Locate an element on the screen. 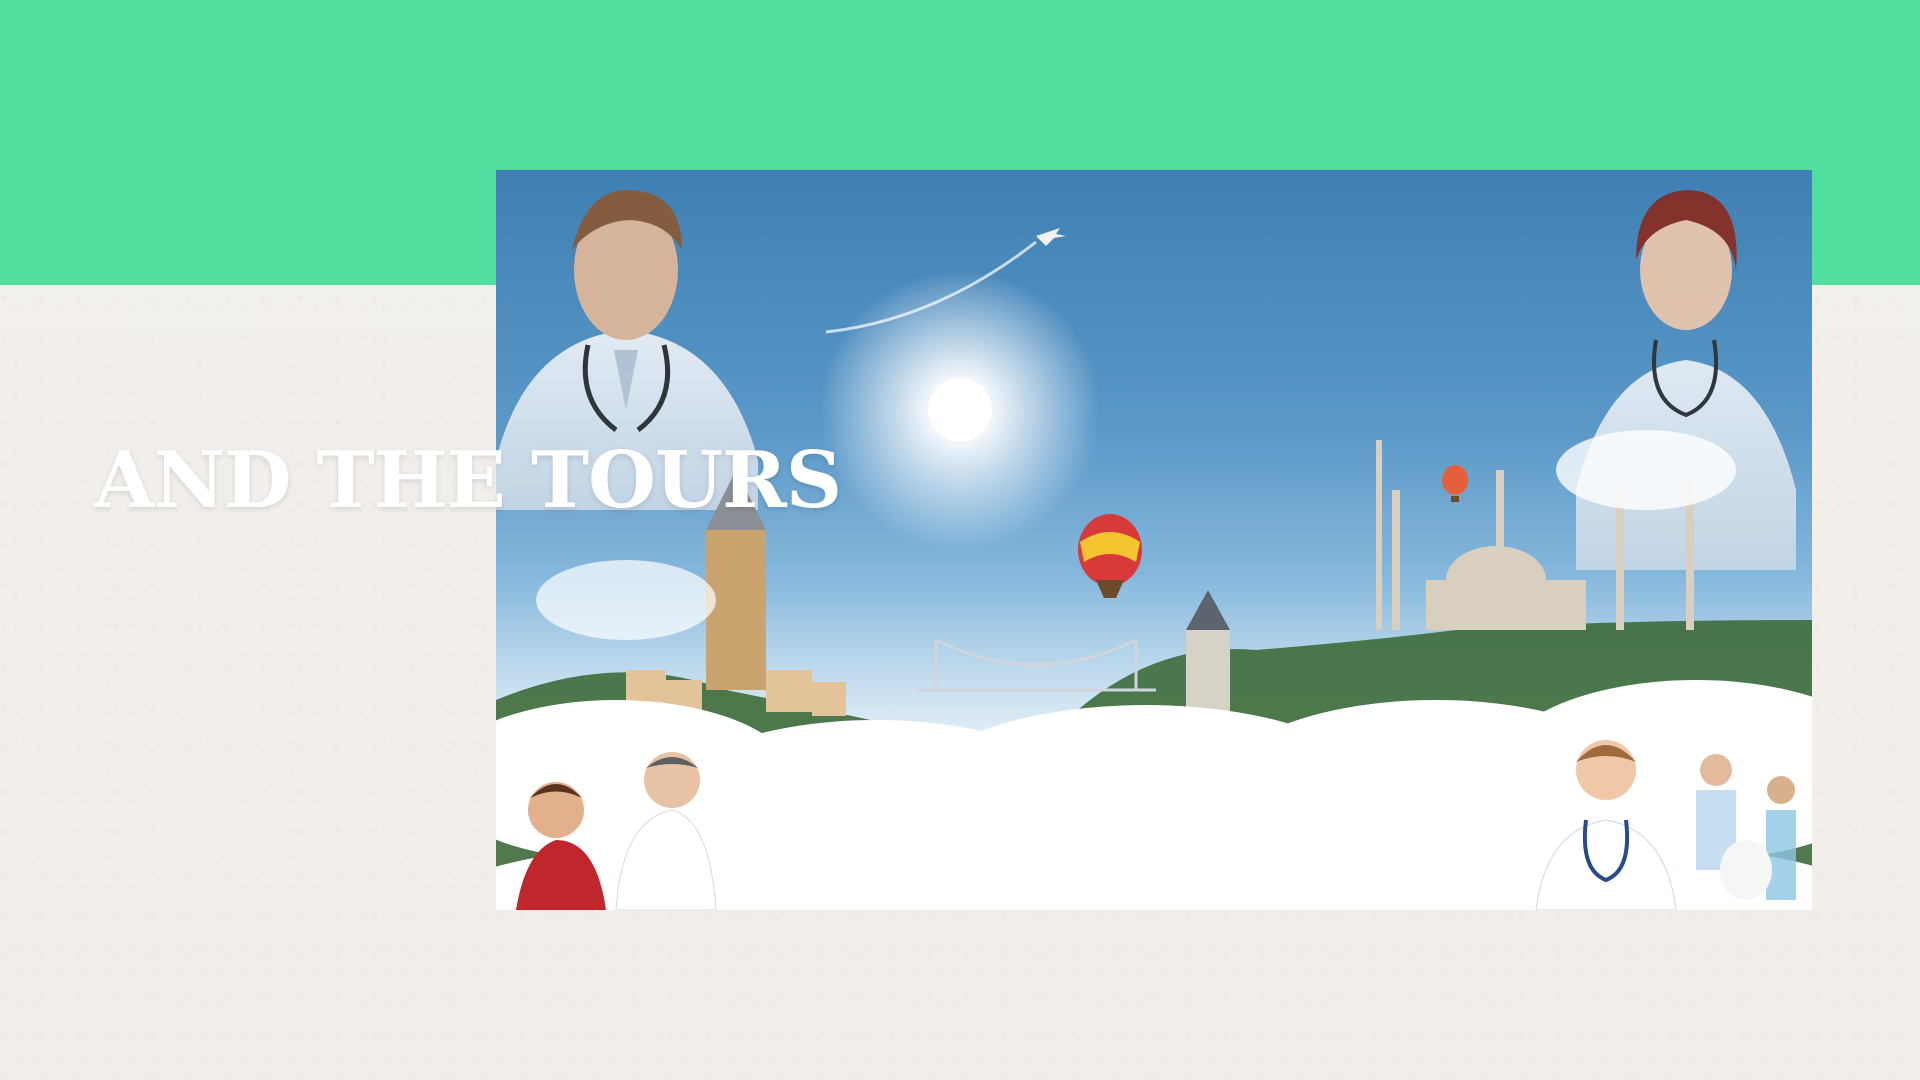  galata-tower-icon is located at coordinates (736, 610).